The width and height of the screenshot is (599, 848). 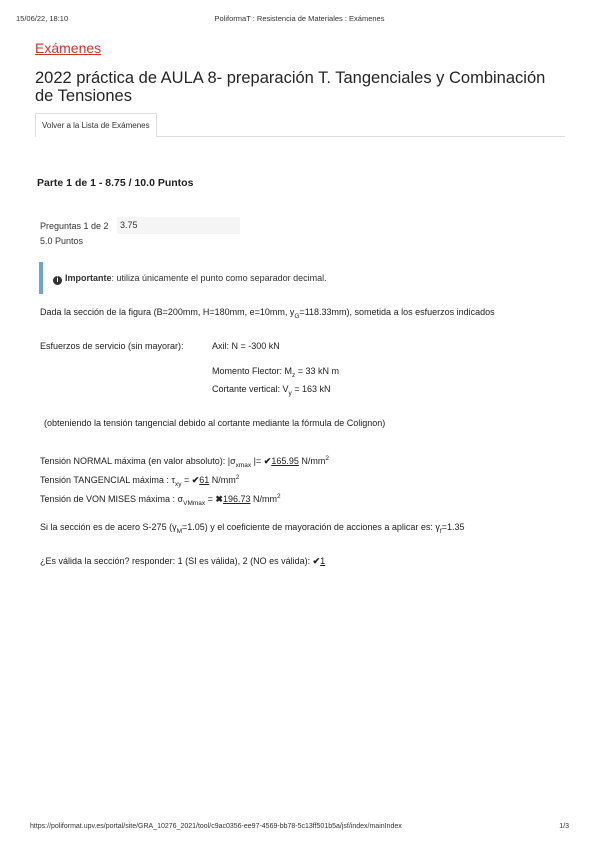 What do you see at coordinates (178, 225) in the screenshot?
I see `question-score: 3.75` at bounding box center [178, 225].